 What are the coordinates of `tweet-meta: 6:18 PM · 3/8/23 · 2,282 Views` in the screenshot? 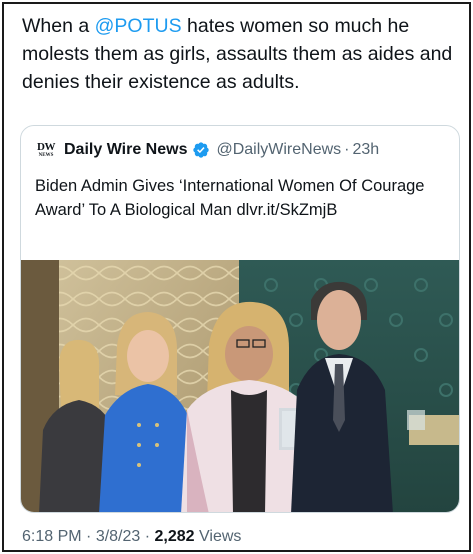 It's located at (131, 537).